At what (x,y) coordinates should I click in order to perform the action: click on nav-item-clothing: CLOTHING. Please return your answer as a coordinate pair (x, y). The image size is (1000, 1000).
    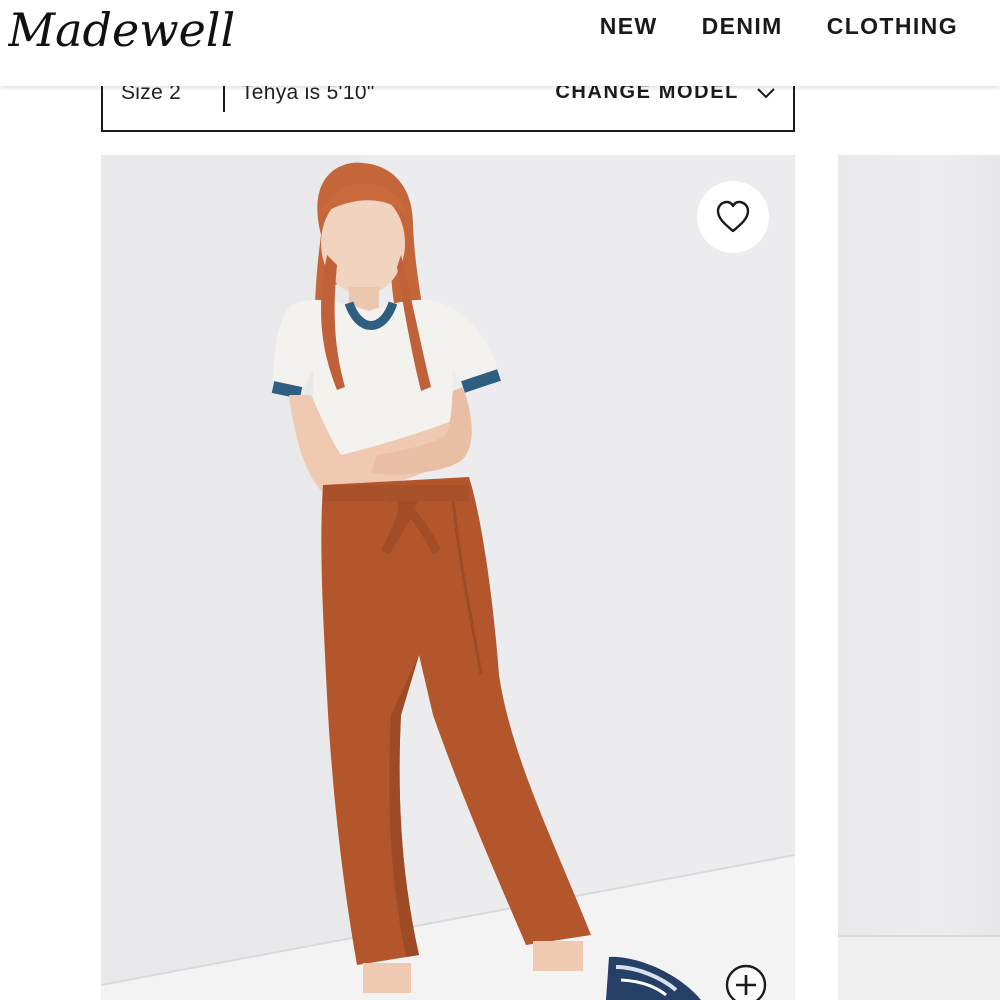
    Looking at the image, I should click on (892, 26).